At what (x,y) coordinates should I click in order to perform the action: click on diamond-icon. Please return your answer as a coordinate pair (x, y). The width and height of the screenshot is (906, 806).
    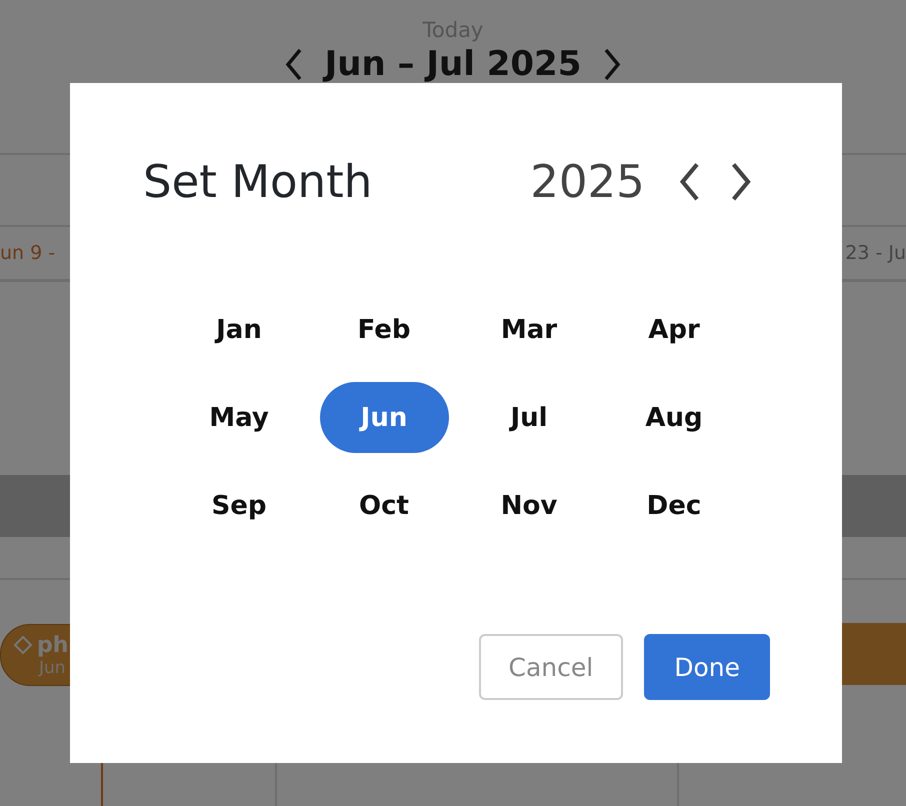
    Looking at the image, I should click on (23, 645).